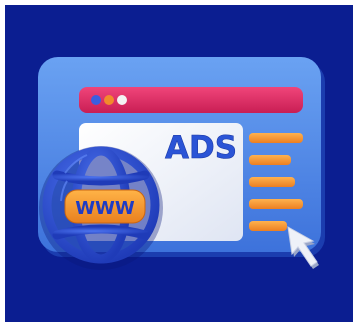 This screenshot has width=358, height=327. I want to click on traffic-light-white, so click(122, 100).